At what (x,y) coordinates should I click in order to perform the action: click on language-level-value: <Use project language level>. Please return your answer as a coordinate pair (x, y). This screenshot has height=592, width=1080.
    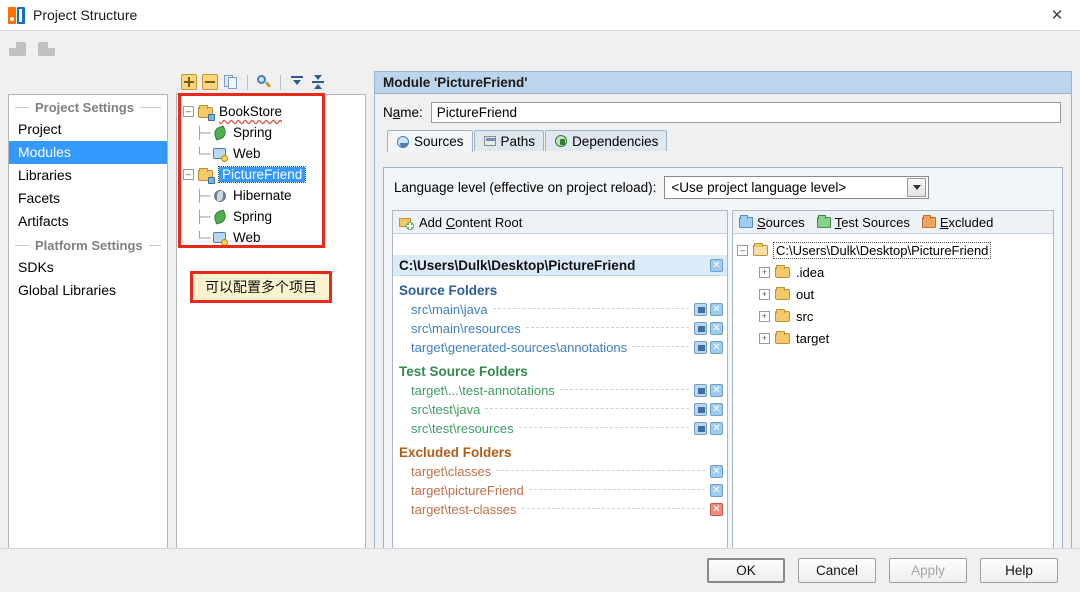
    Looking at the image, I should click on (759, 187).